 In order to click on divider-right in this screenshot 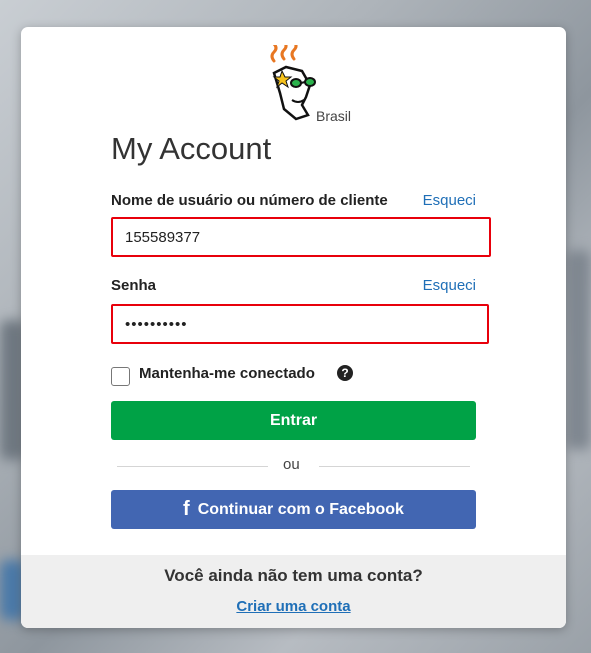, I will do `click(394, 466)`.